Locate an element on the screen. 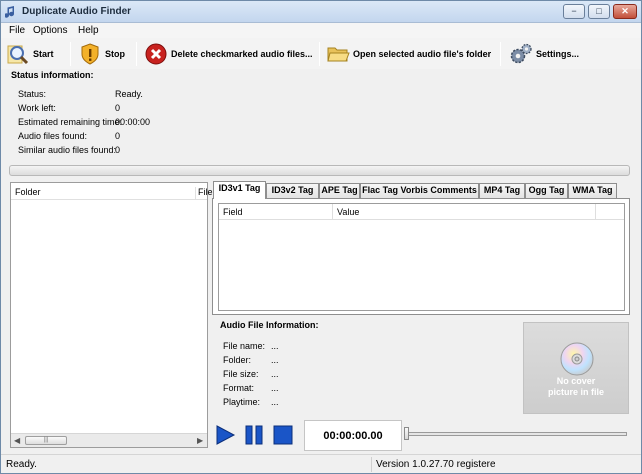  open-folder-icon is located at coordinates (338, 54).